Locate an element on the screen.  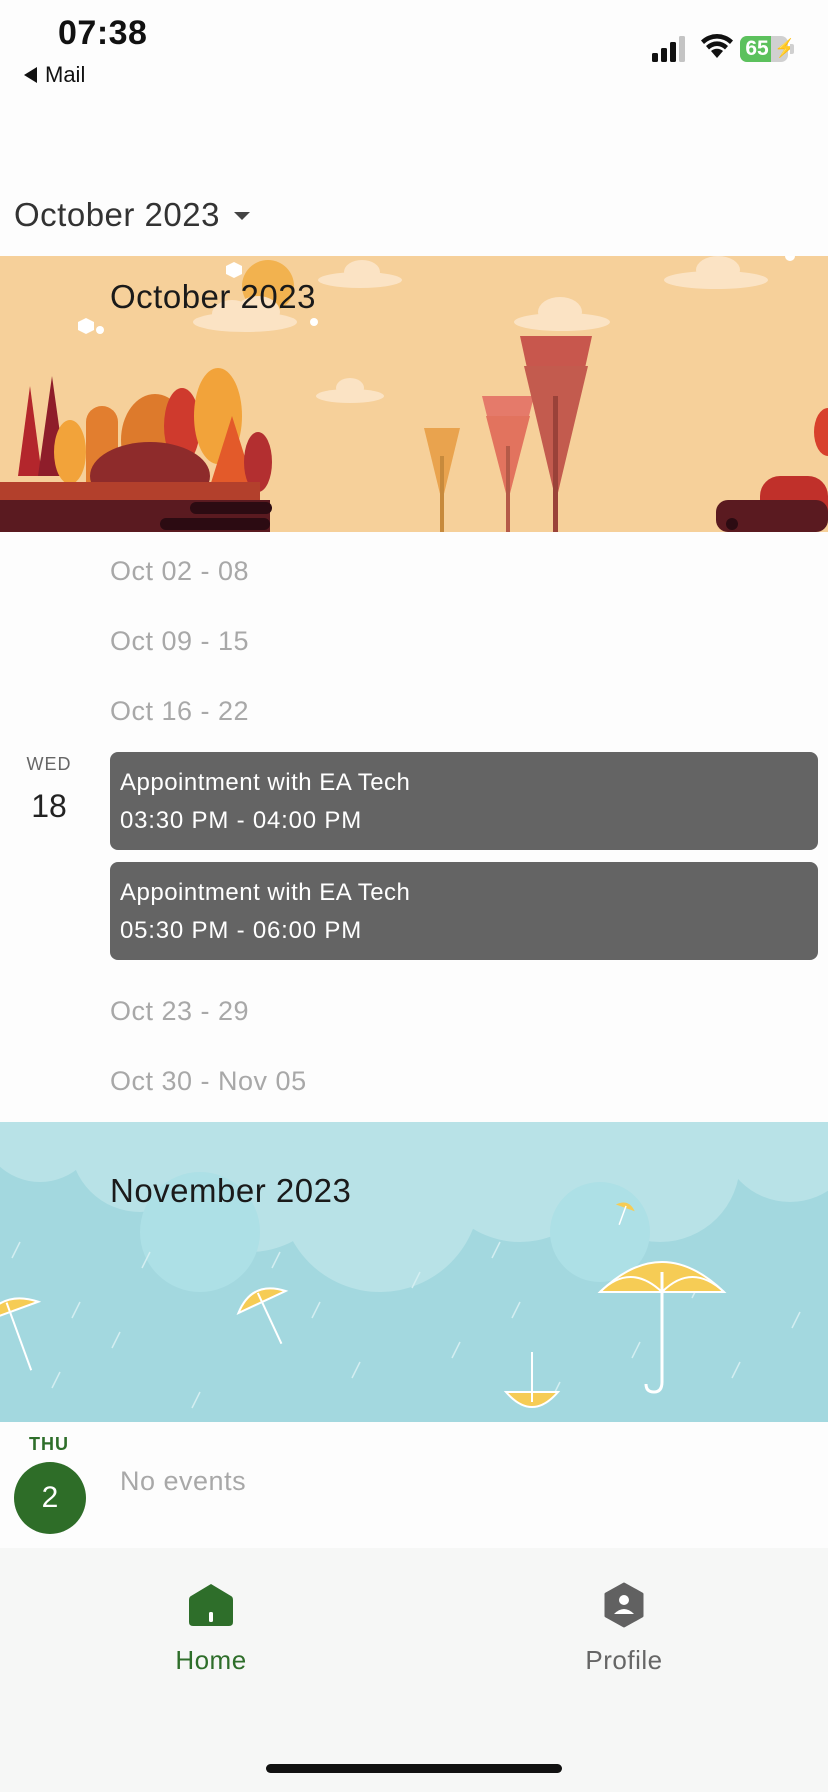
october-title: October 2023 is located at coordinates (213, 296).